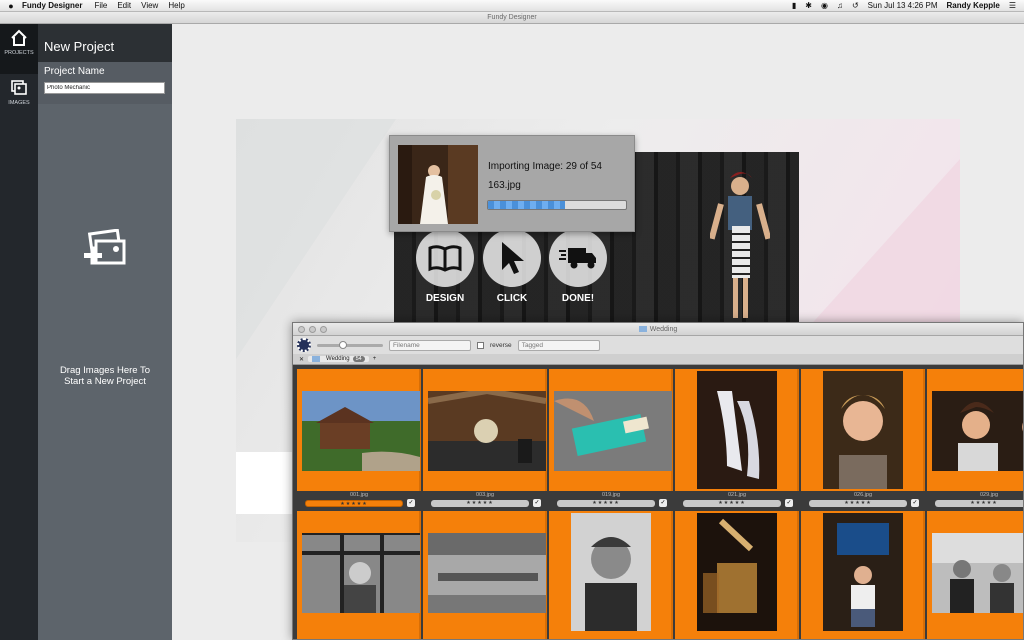 Image resolution: width=1024 pixels, height=640 pixels. Describe the element at coordinates (19, 53) in the screenshot. I see `rail-label-projects: PROJECTS` at that location.